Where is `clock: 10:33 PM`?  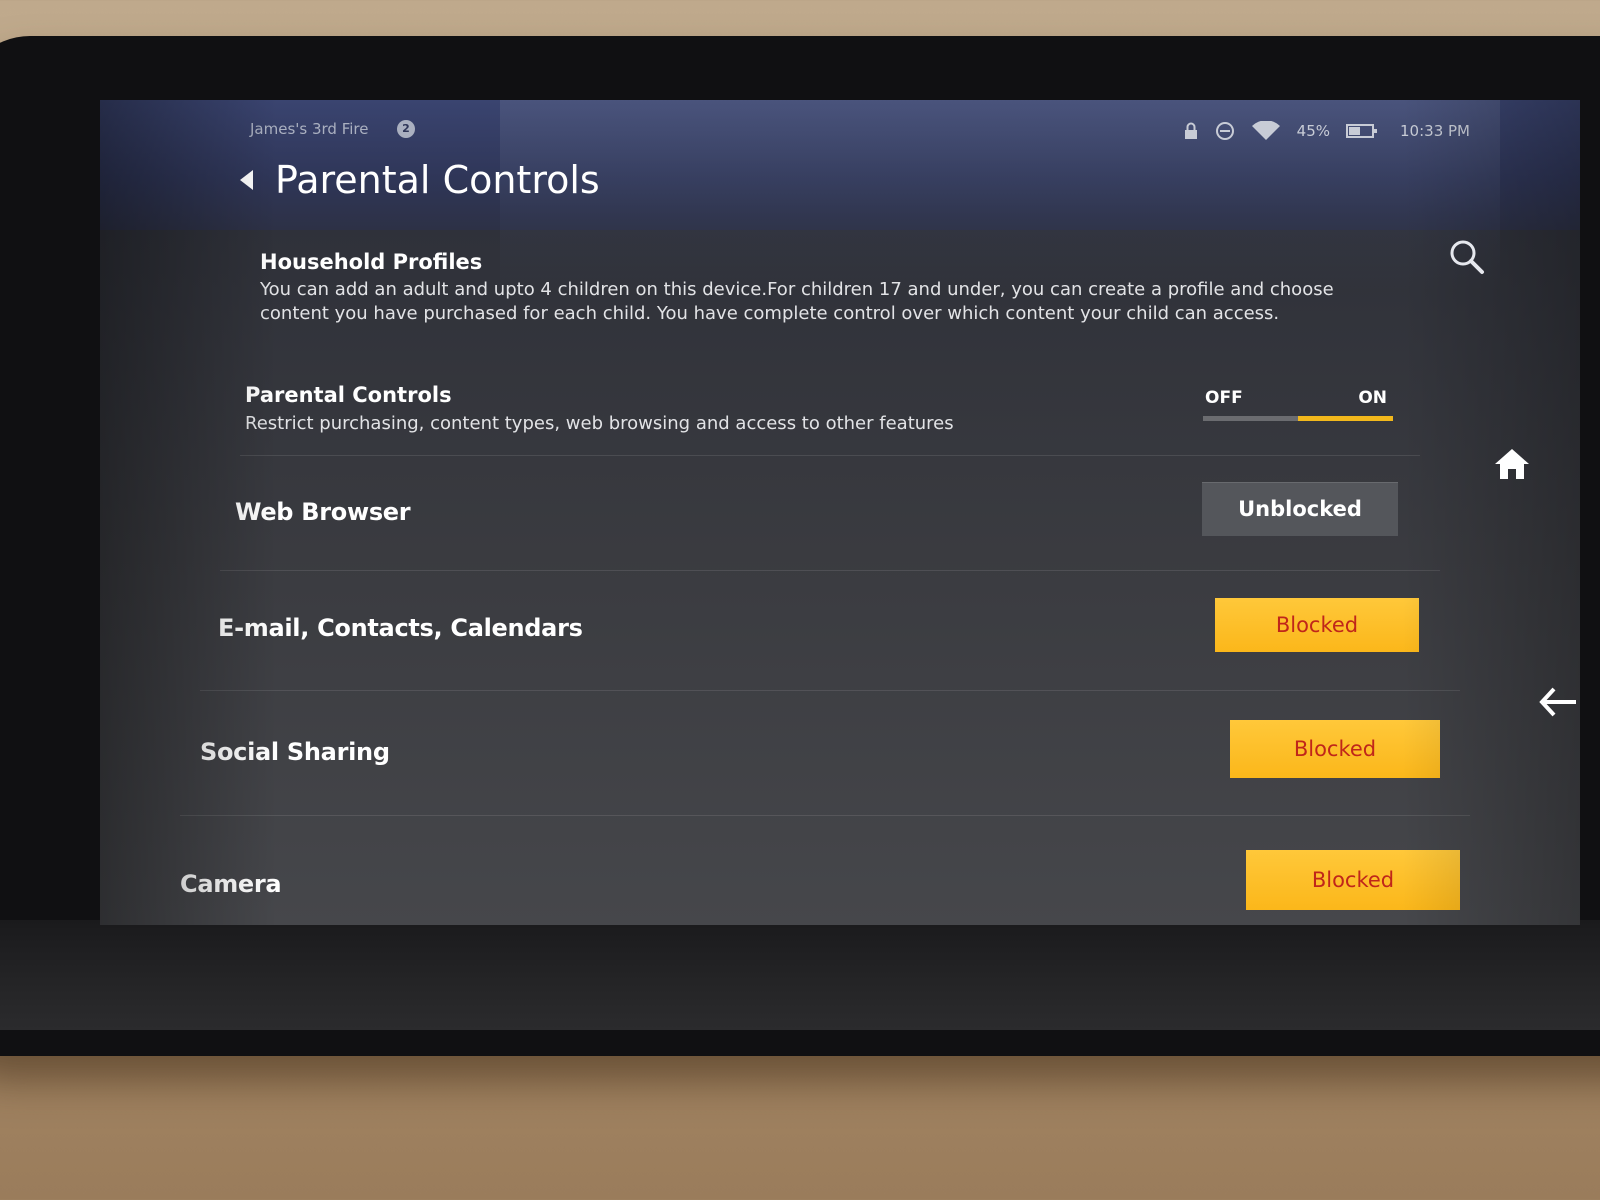 clock: 10:33 PM is located at coordinates (1435, 131).